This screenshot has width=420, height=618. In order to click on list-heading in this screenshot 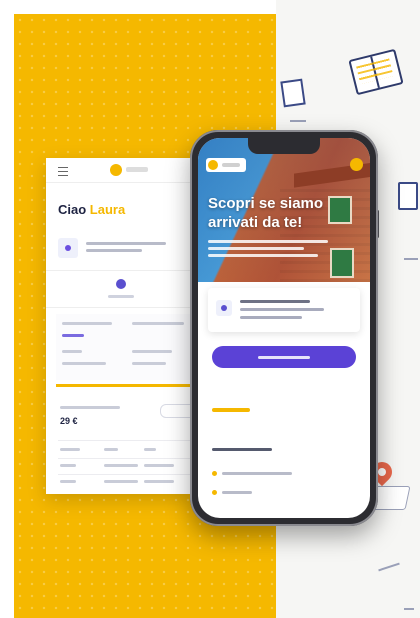, I will do `click(242, 449)`.